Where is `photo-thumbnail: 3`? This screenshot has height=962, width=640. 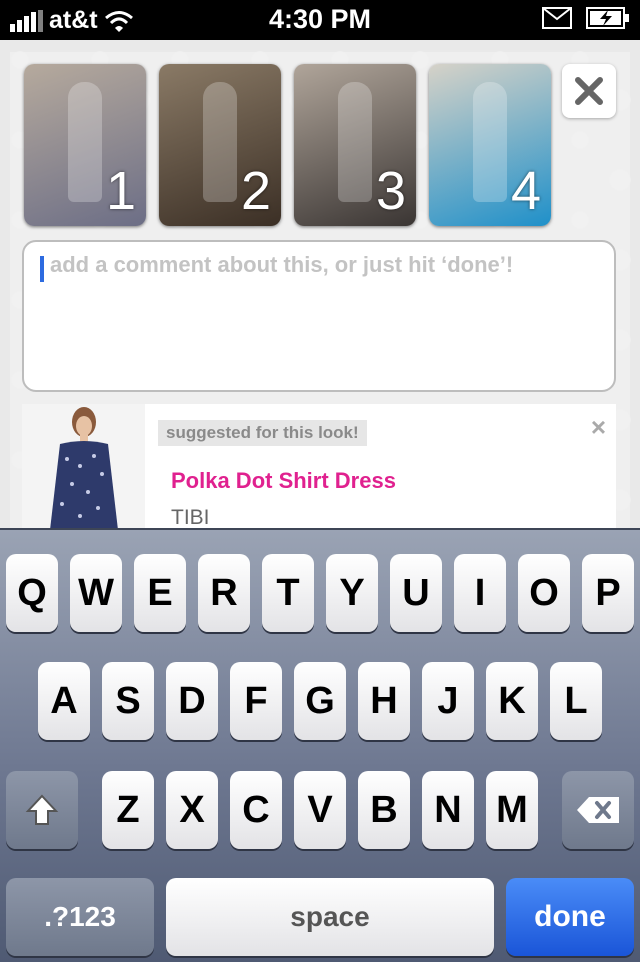
photo-thumbnail: 3 is located at coordinates (355, 145).